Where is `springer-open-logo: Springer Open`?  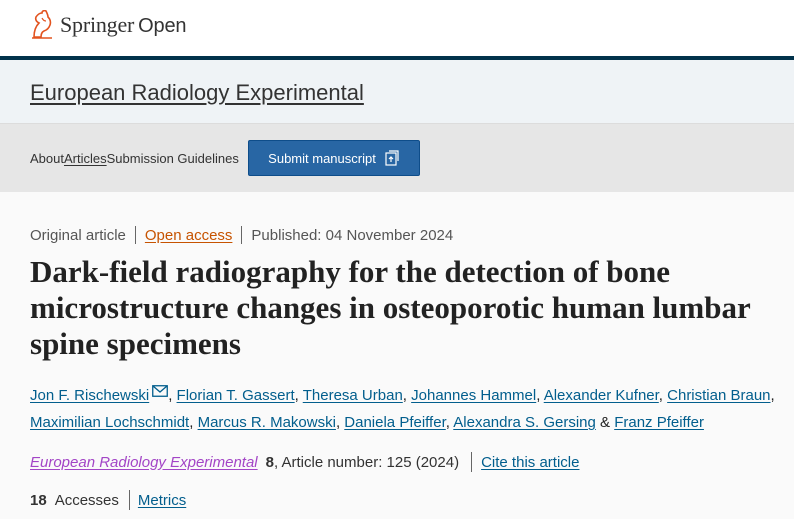
springer-open-logo: Springer Open is located at coordinates (108, 25).